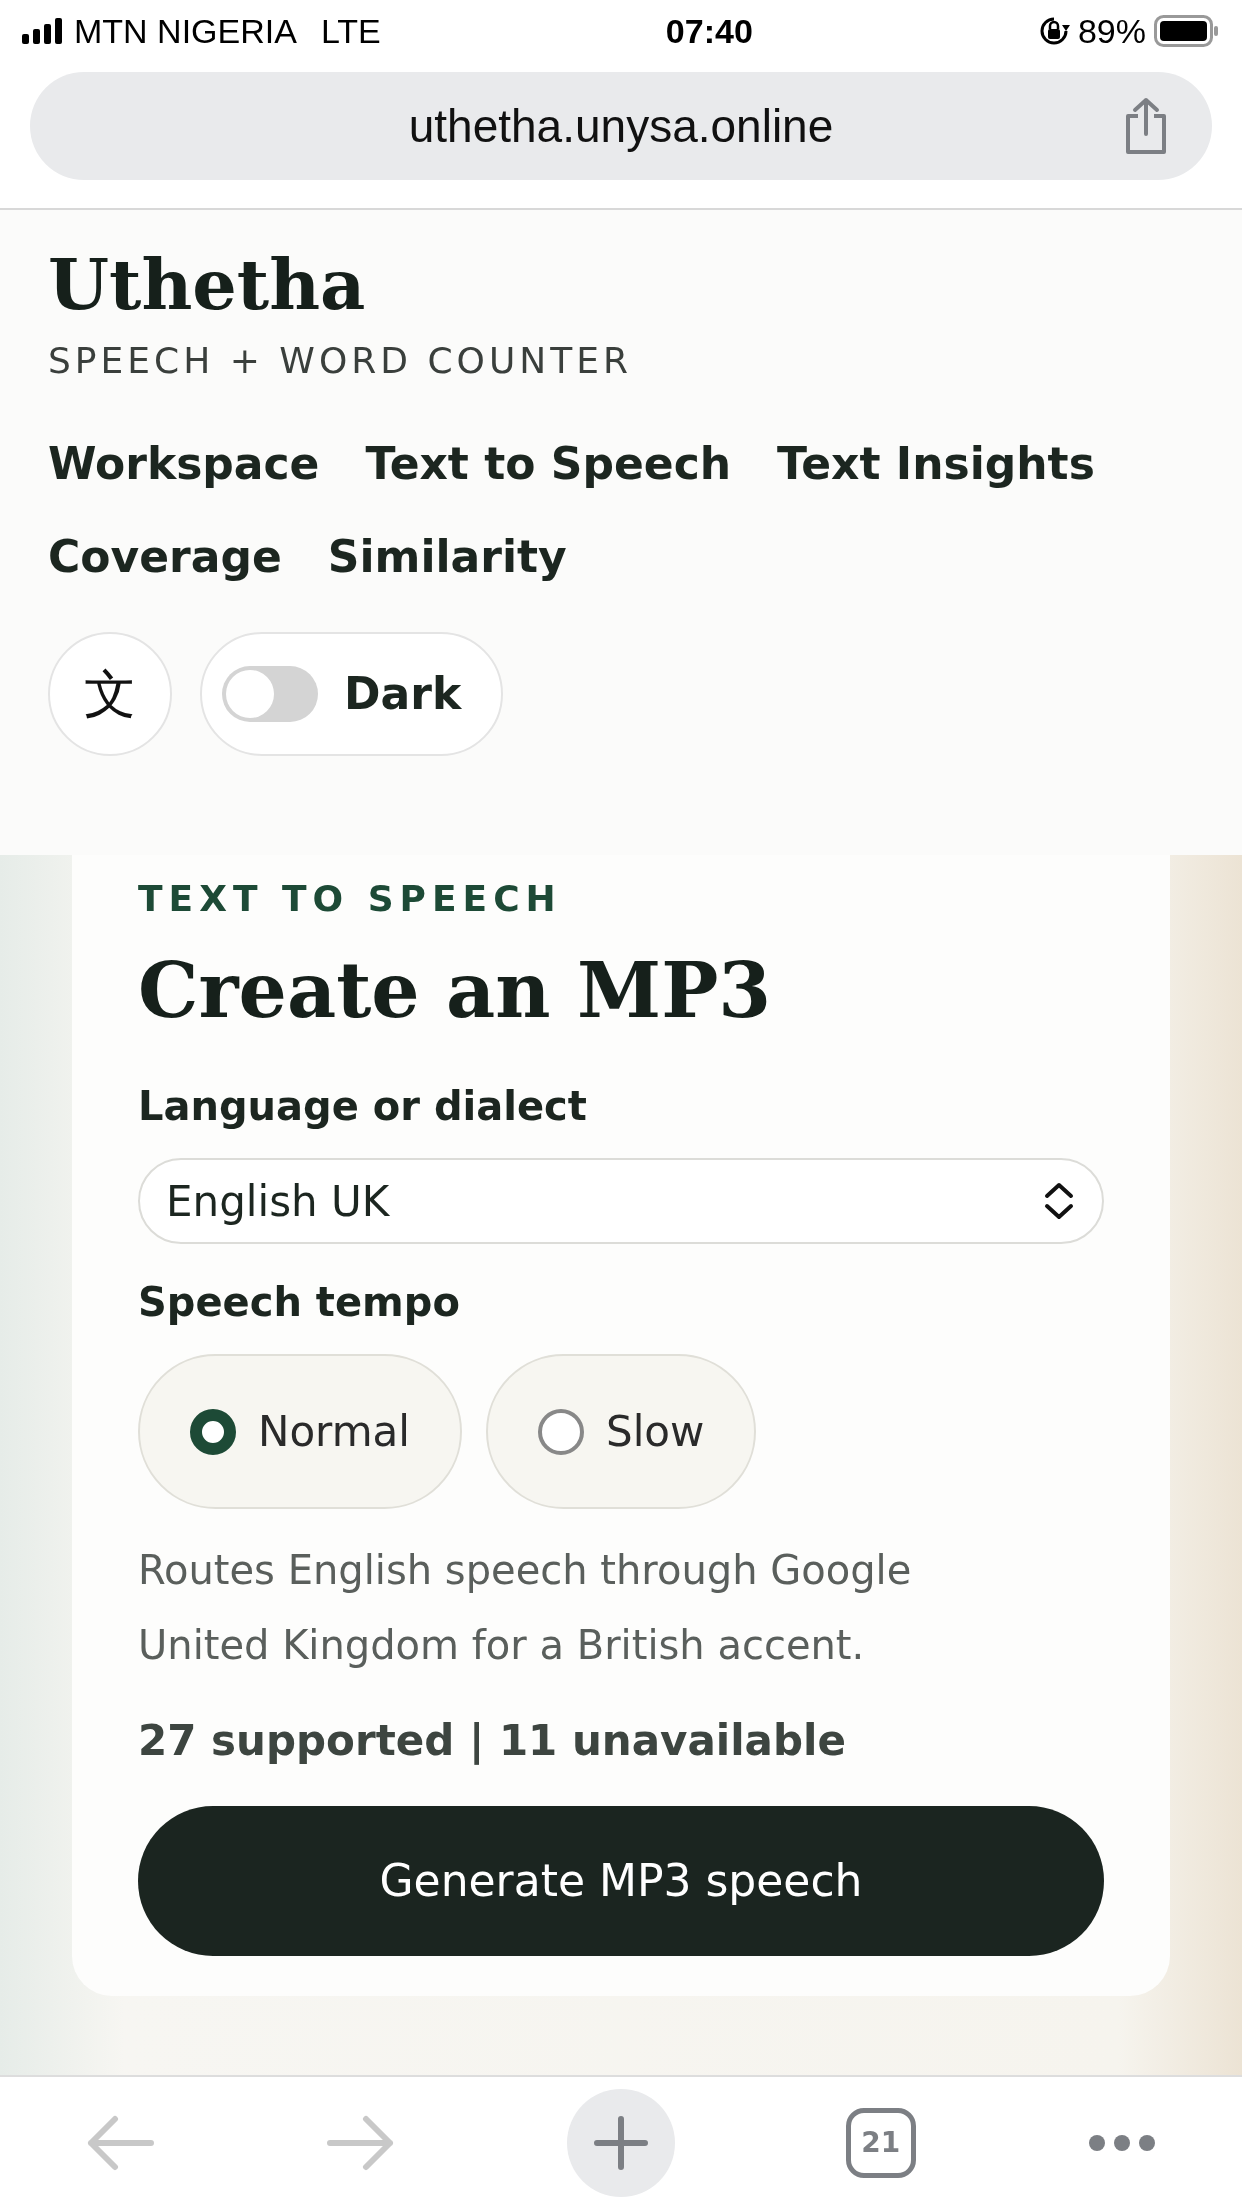 This screenshot has height=2208, width=1242. I want to click on field-label: Language or dialect, so click(363, 1106).